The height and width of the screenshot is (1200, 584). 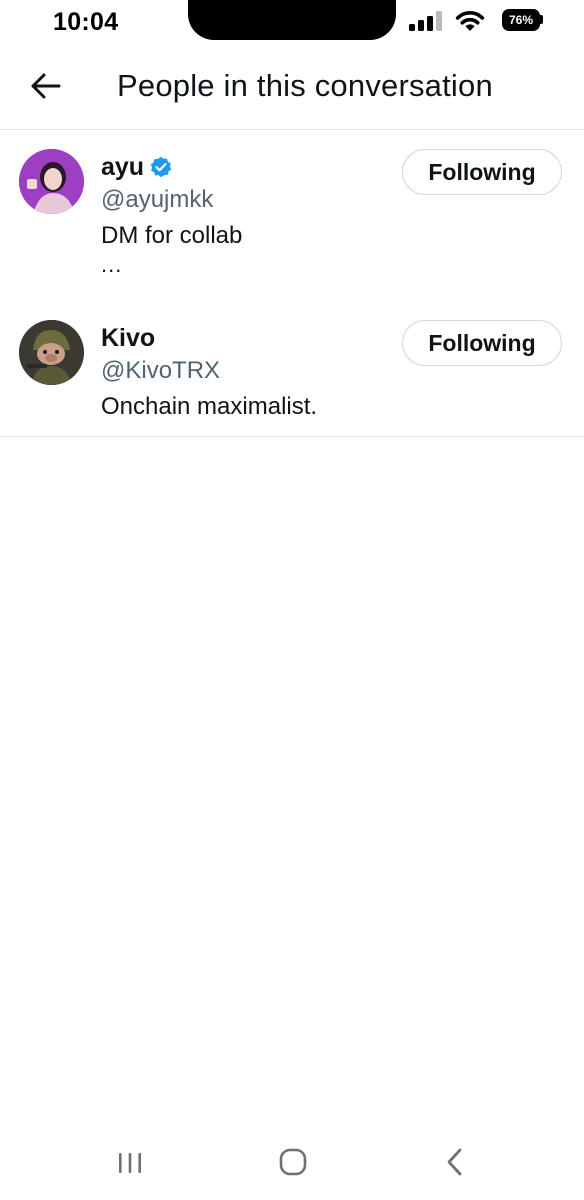 What do you see at coordinates (425, 21) in the screenshot?
I see `signal-icon` at bounding box center [425, 21].